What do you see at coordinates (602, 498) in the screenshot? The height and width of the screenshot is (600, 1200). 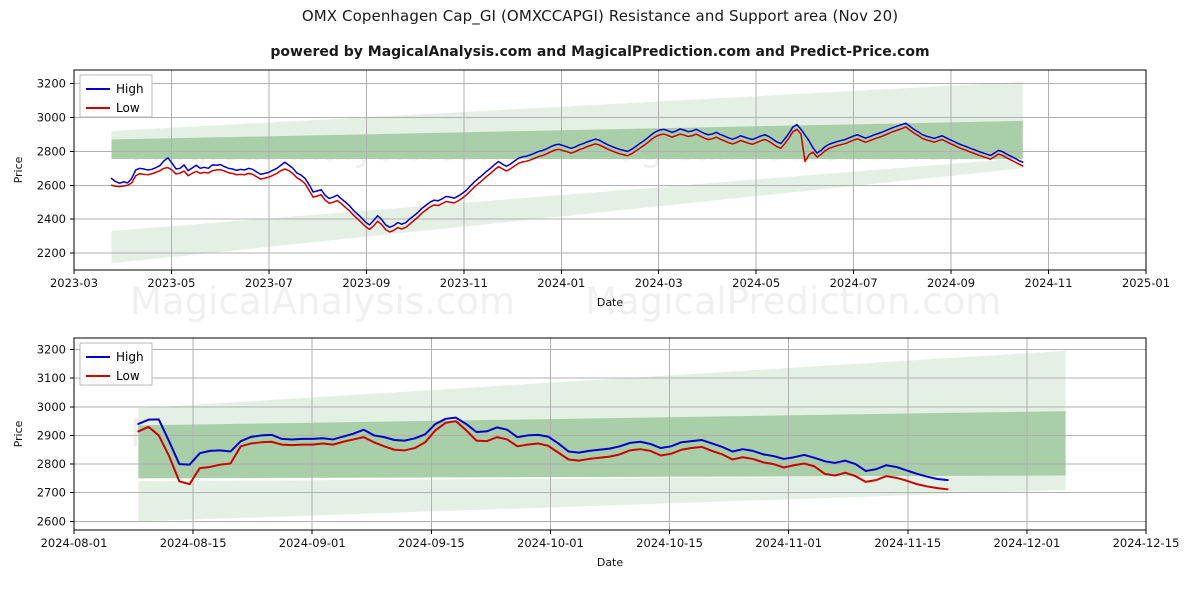 I see `band-support-wedge` at bounding box center [602, 498].